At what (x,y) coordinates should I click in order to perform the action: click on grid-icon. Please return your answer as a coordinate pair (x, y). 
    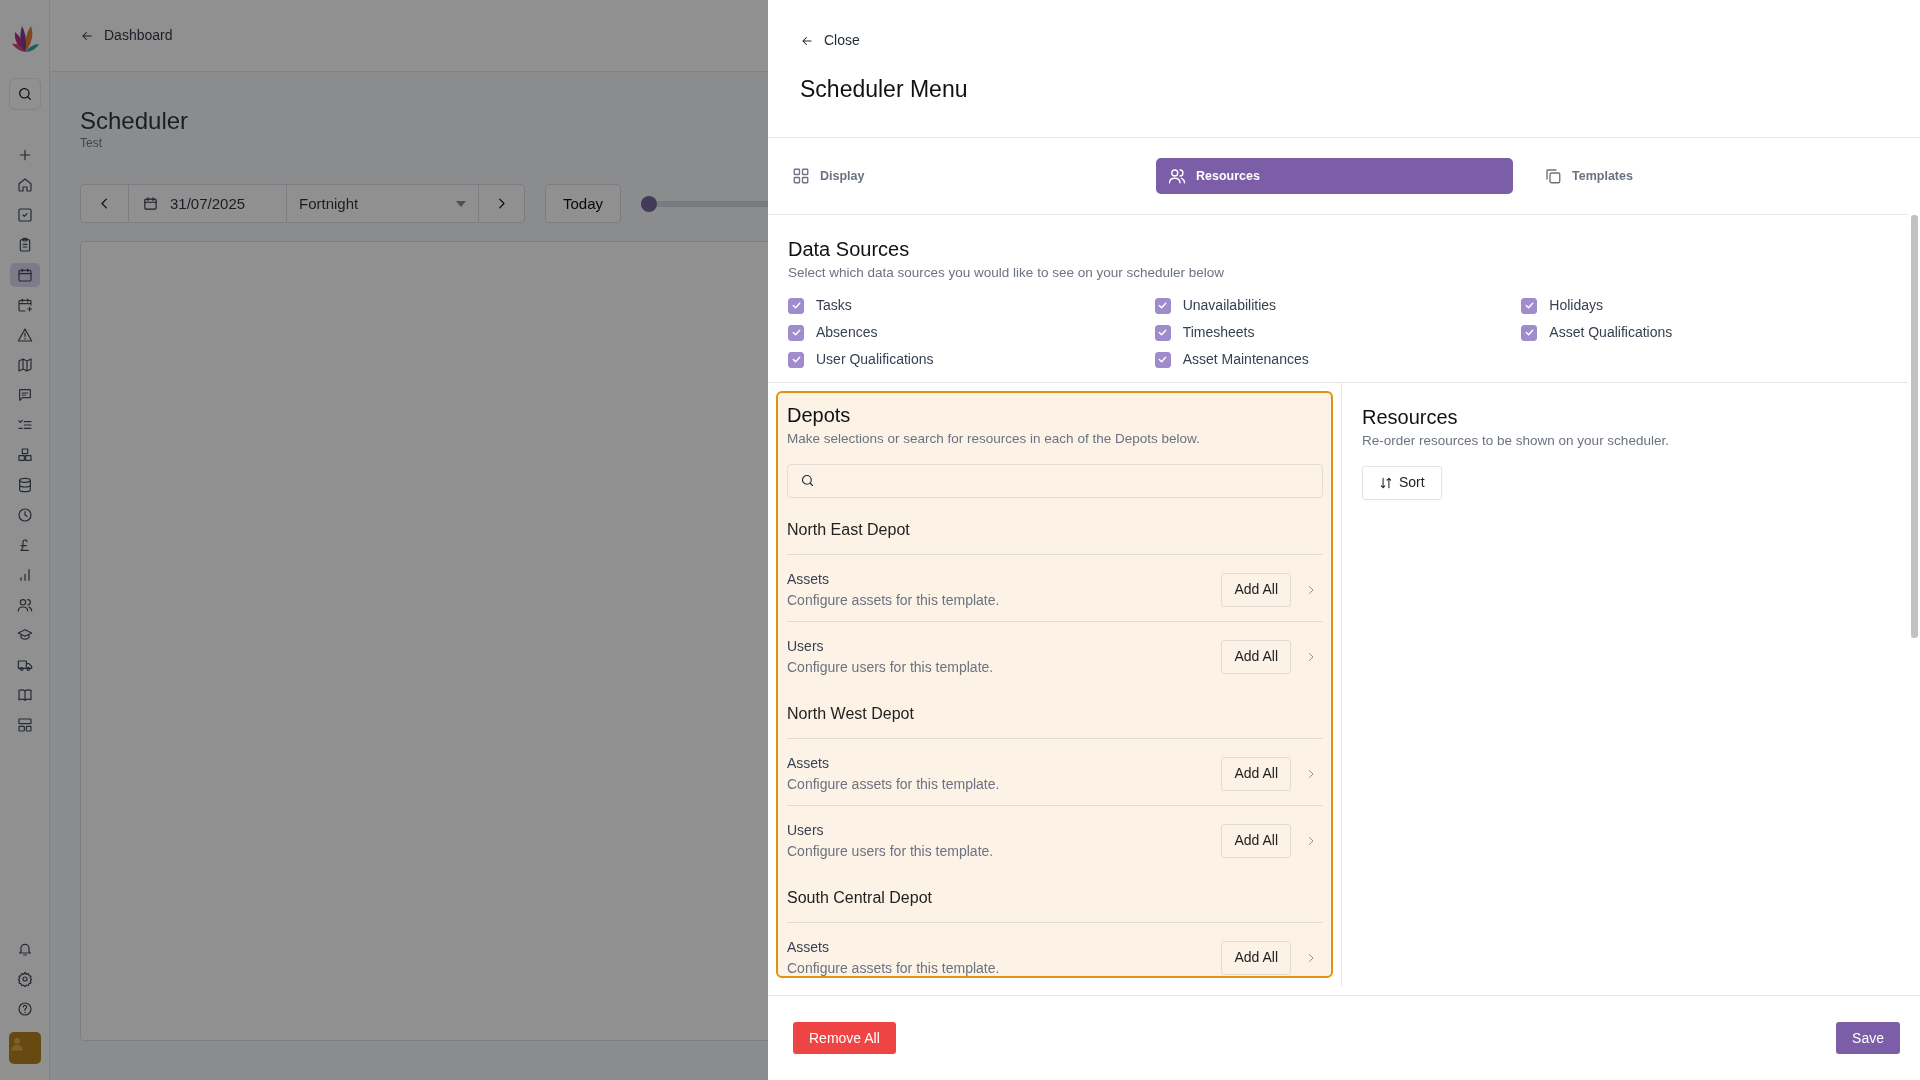
    Looking at the image, I should click on (801, 176).